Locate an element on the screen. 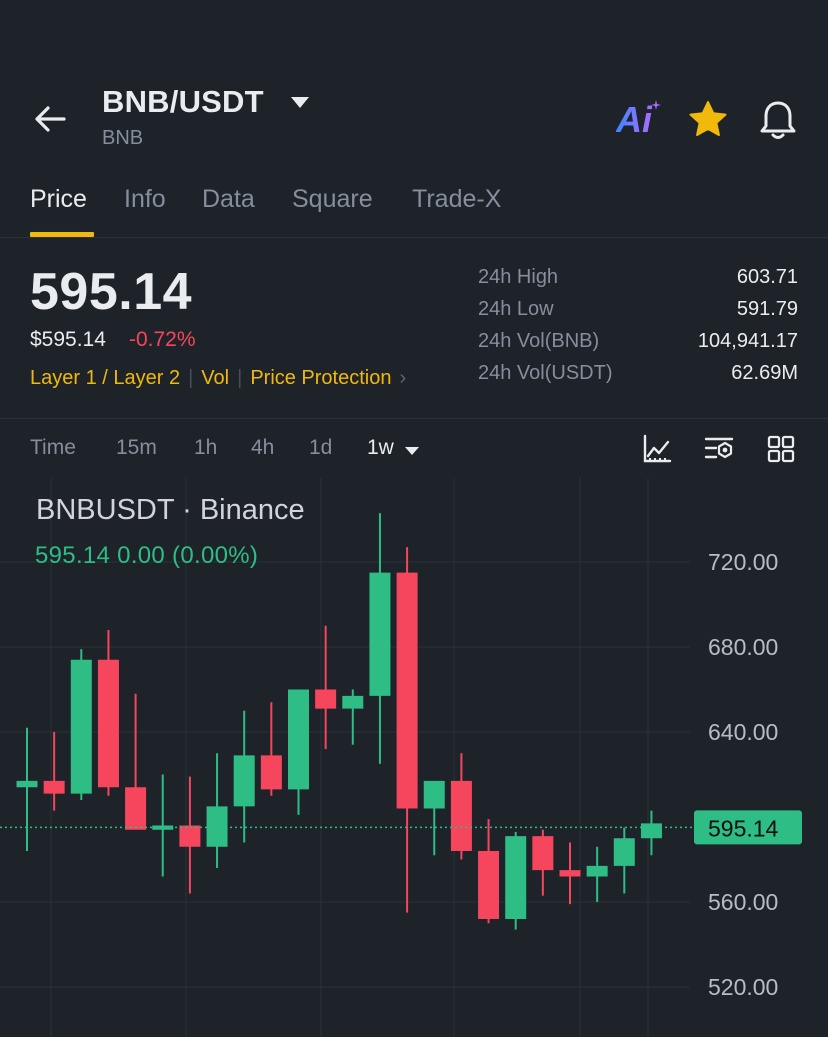  stat-value: 62.69M is located at coordinates (764, 373).